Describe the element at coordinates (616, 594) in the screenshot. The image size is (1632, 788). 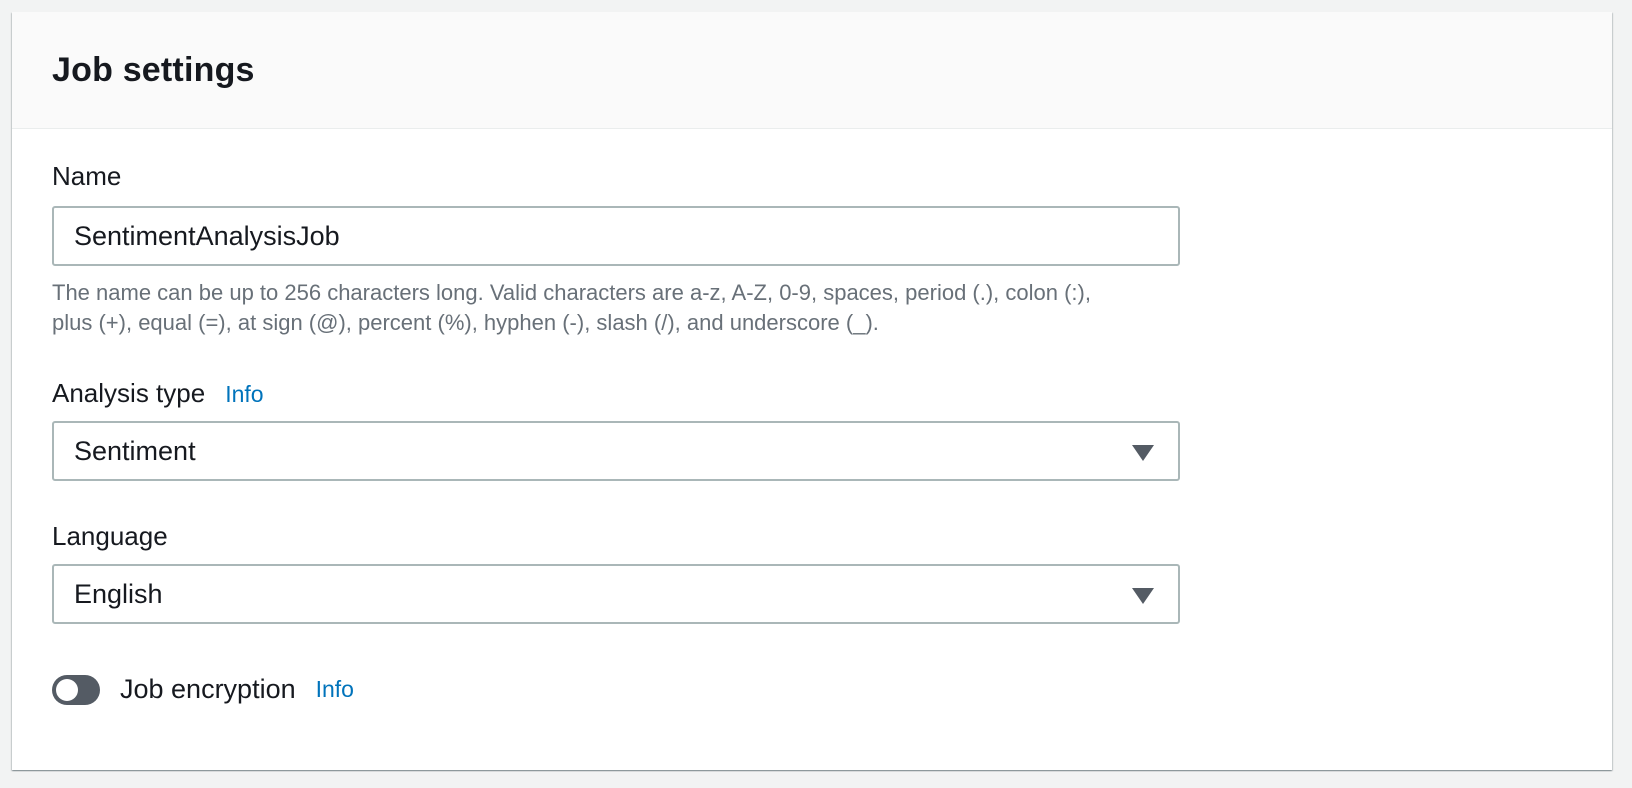
I see `language-select: English` at that location.